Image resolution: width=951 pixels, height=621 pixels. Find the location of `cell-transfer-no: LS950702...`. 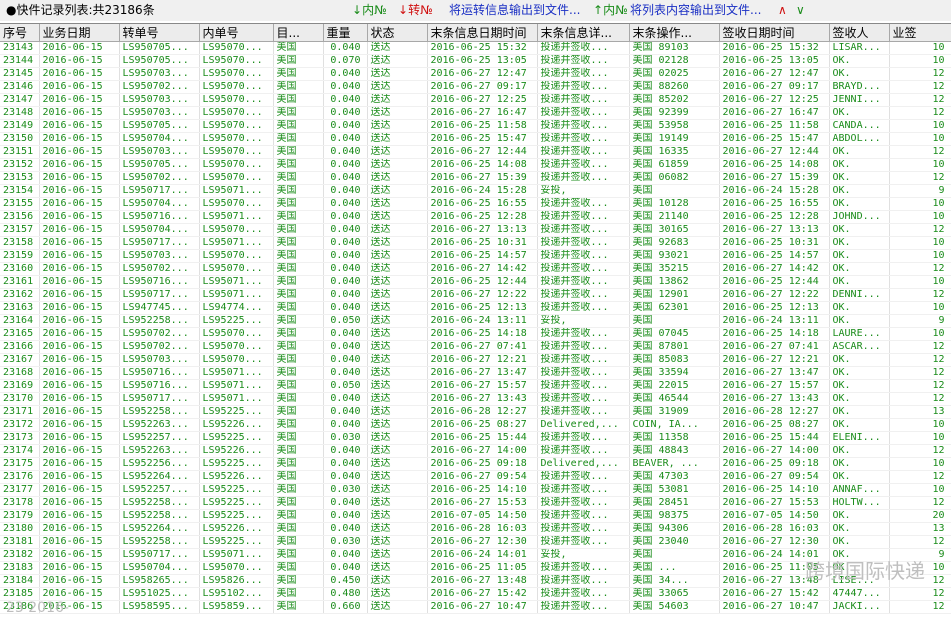

cell-transfer-no: LS950702... is located at coordinates (159, 269).